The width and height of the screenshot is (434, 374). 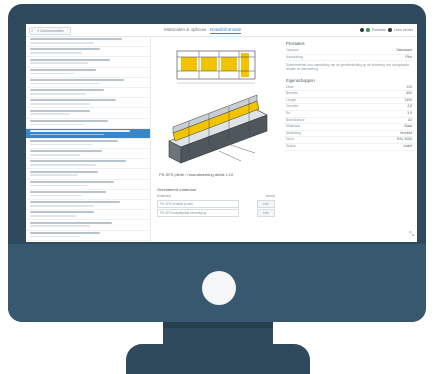 I want to click on related-row: PS-SFS isolatieplaat bevestiging Info, so click(x=216, y=212).